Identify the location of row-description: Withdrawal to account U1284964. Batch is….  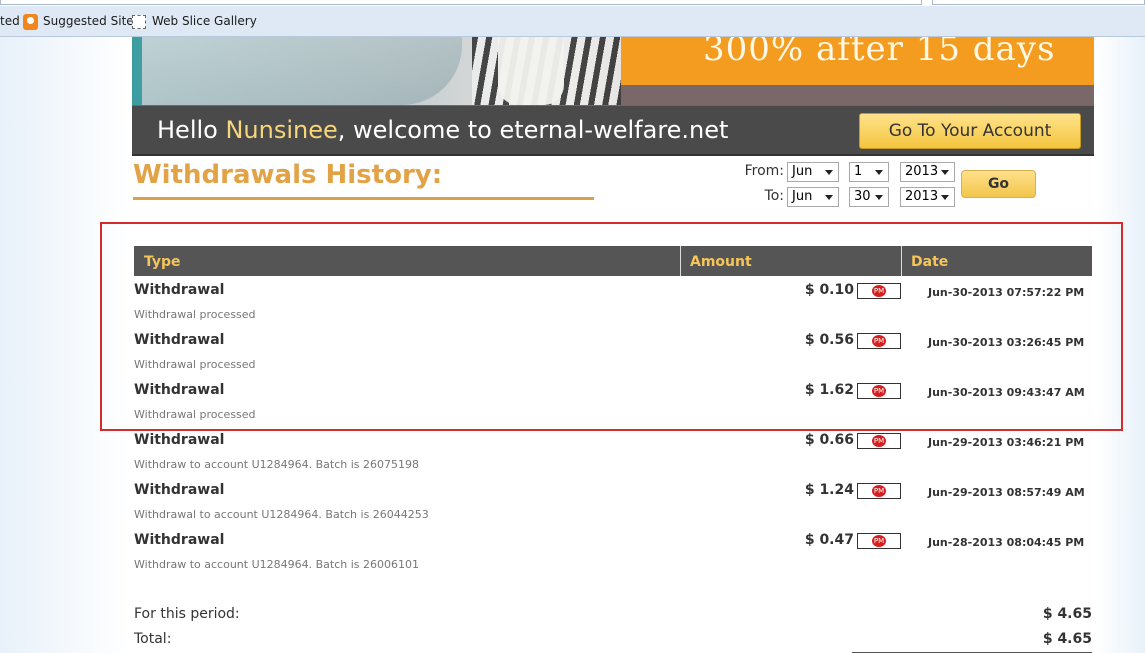
(281, 514).